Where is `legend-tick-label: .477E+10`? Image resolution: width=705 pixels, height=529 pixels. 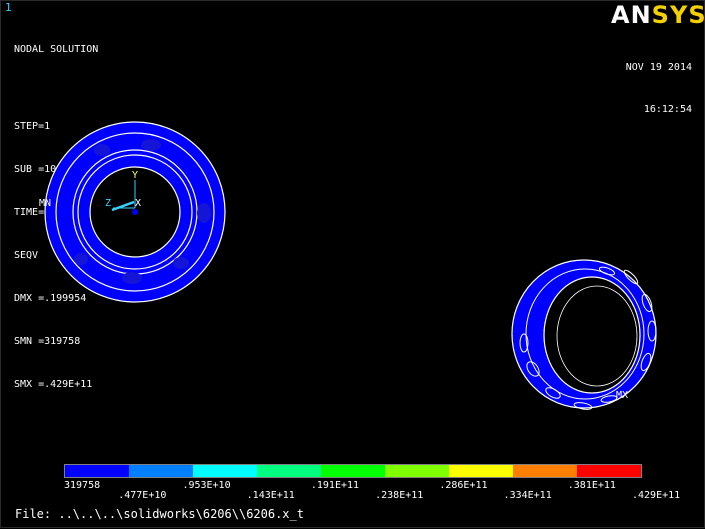
legend-tick-label: .477E+10 is located at coordinates (142, 495).